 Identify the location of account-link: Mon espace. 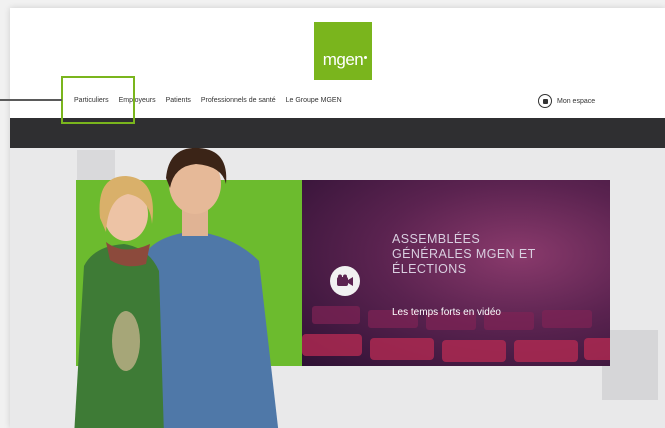
(566, 101).